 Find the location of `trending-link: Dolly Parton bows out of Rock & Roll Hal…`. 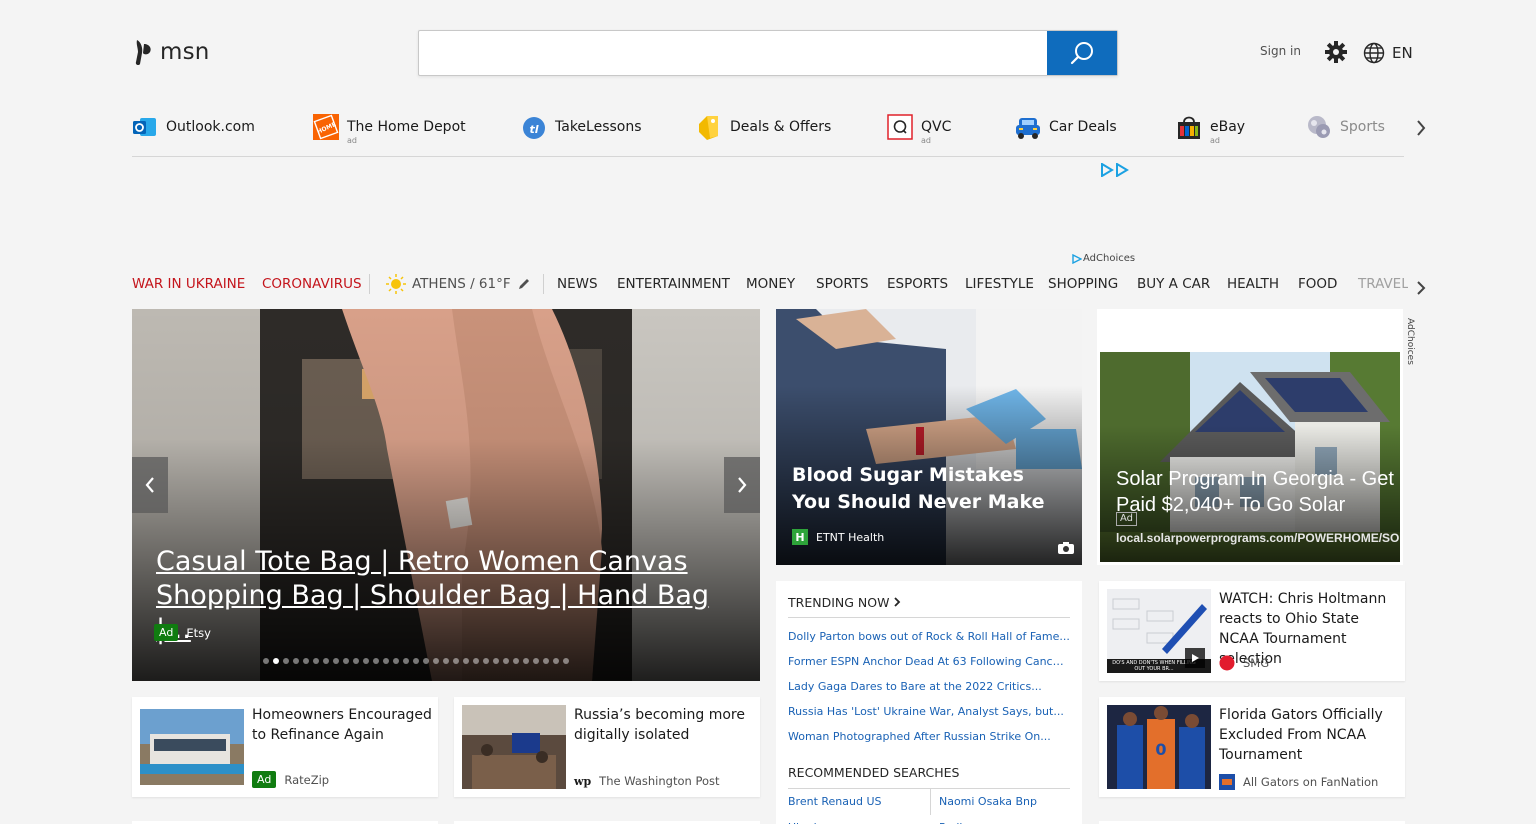

trending-link: Dolly Parton bows out of Rock & Roll Hal… is located at coordinates (929, 636).